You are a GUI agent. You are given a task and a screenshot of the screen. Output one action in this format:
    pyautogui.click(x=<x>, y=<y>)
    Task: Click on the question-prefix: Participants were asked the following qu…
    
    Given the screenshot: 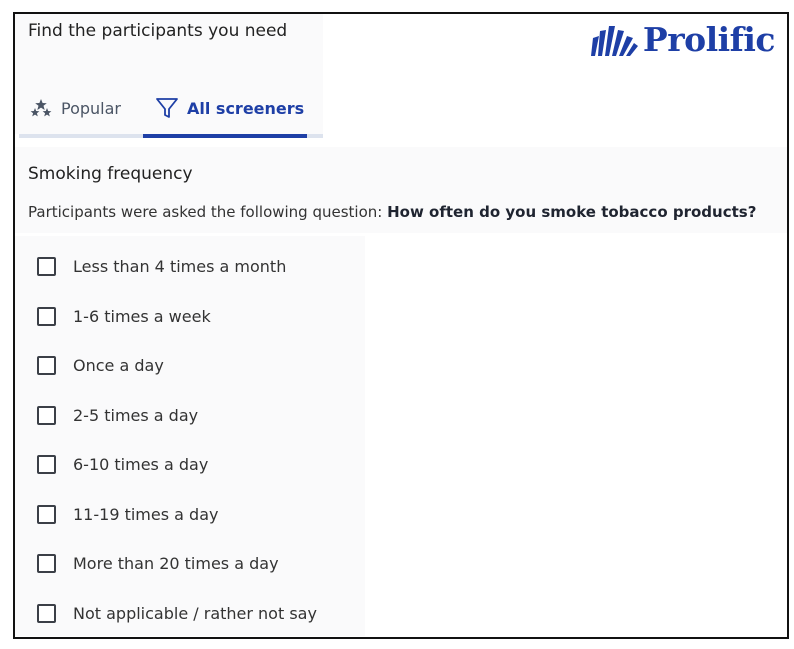 What is the action you would take?
    pyautogui.click(x=208, y=212)
    